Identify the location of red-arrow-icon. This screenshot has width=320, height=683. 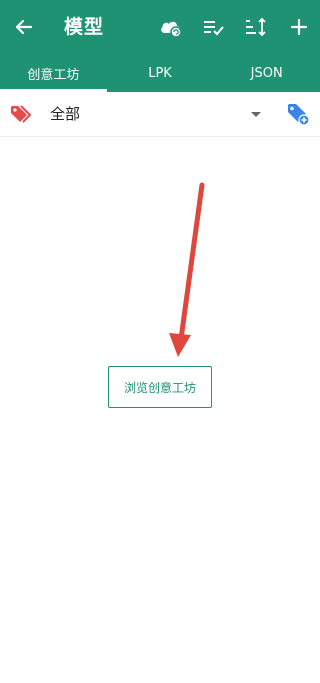
(187, 269).